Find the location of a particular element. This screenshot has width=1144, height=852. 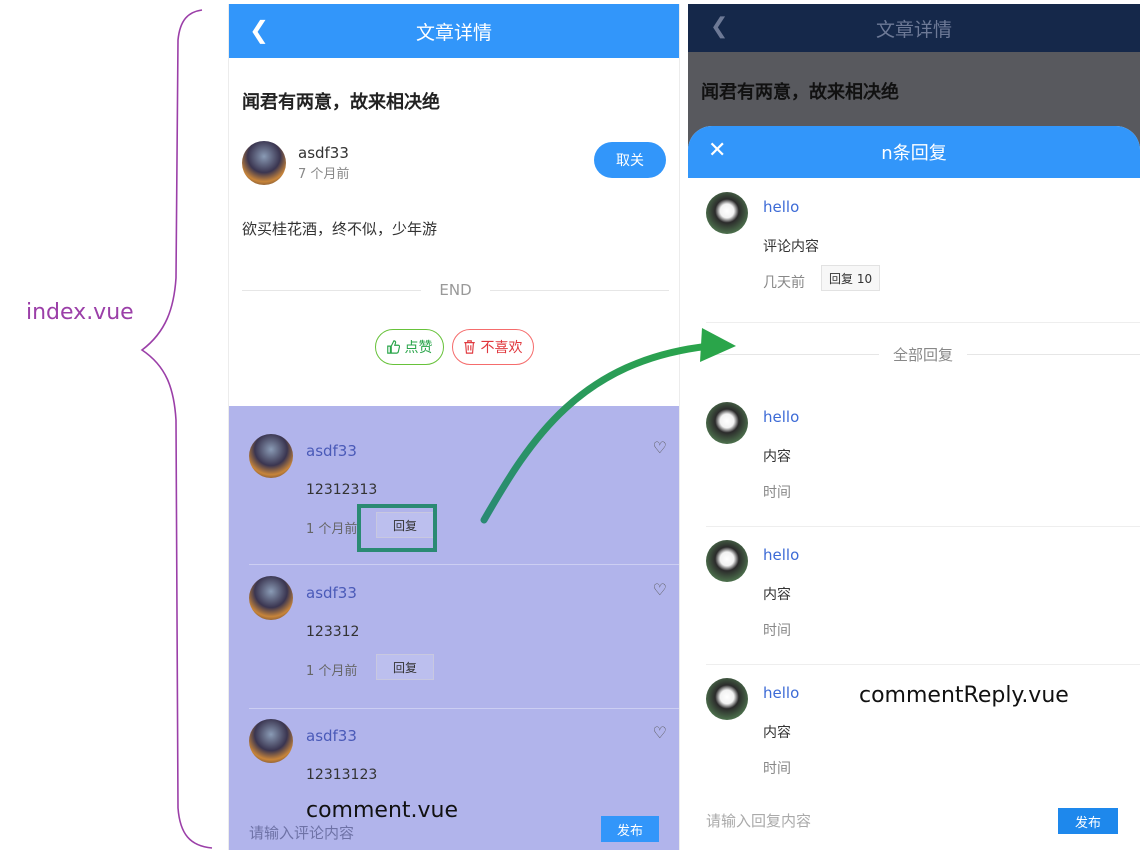

like-label: 点赞 is located at coordinates (418, 348).